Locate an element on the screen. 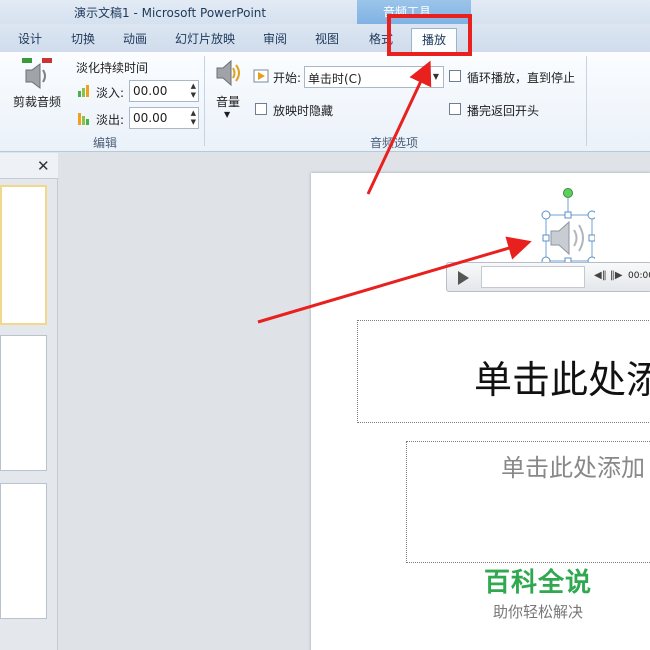  tab-design: 设计 is located at coordinates (30, 40).